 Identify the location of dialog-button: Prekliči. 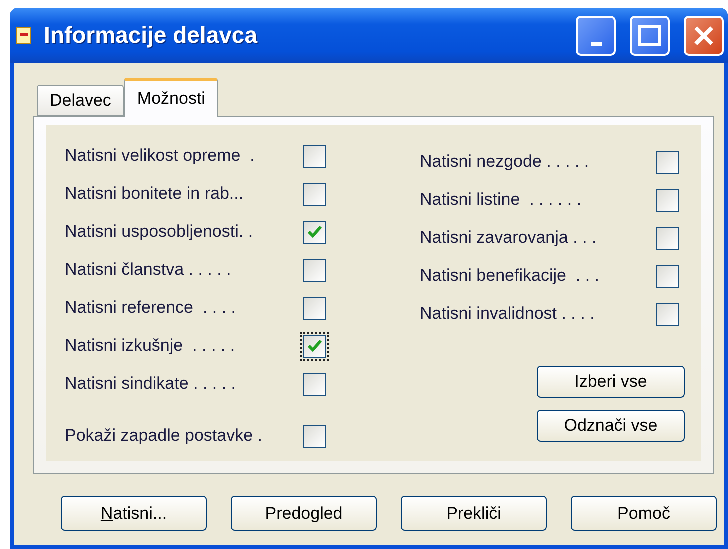
(474, 513).